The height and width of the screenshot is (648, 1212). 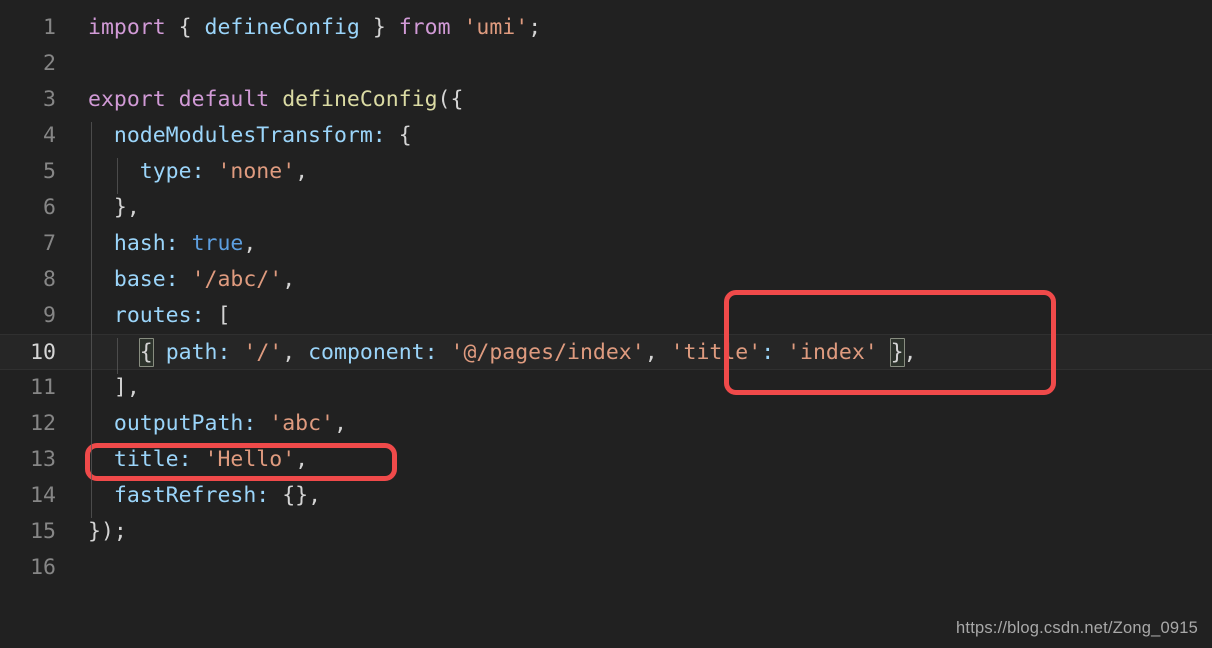 What do you see at coordinates (547, 352) in the screenshot?
I see `code-token: '@/pages/index'` at bounding box center [547, 352].